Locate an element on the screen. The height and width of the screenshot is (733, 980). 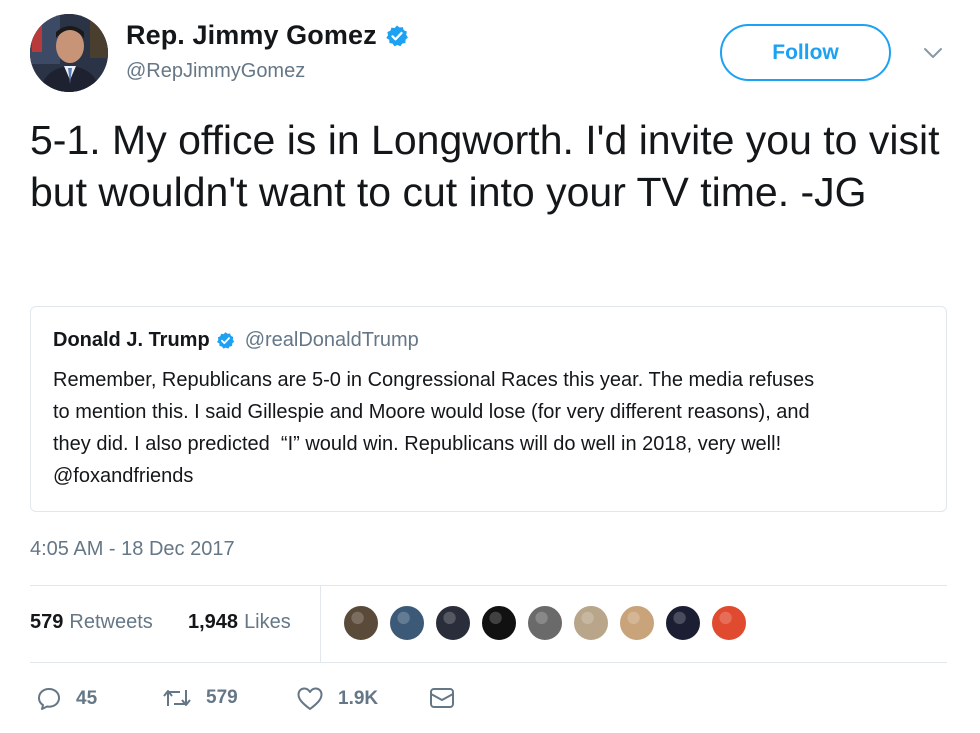
retweets-stat: 579 Retweets is located at coordinates (91, 622).